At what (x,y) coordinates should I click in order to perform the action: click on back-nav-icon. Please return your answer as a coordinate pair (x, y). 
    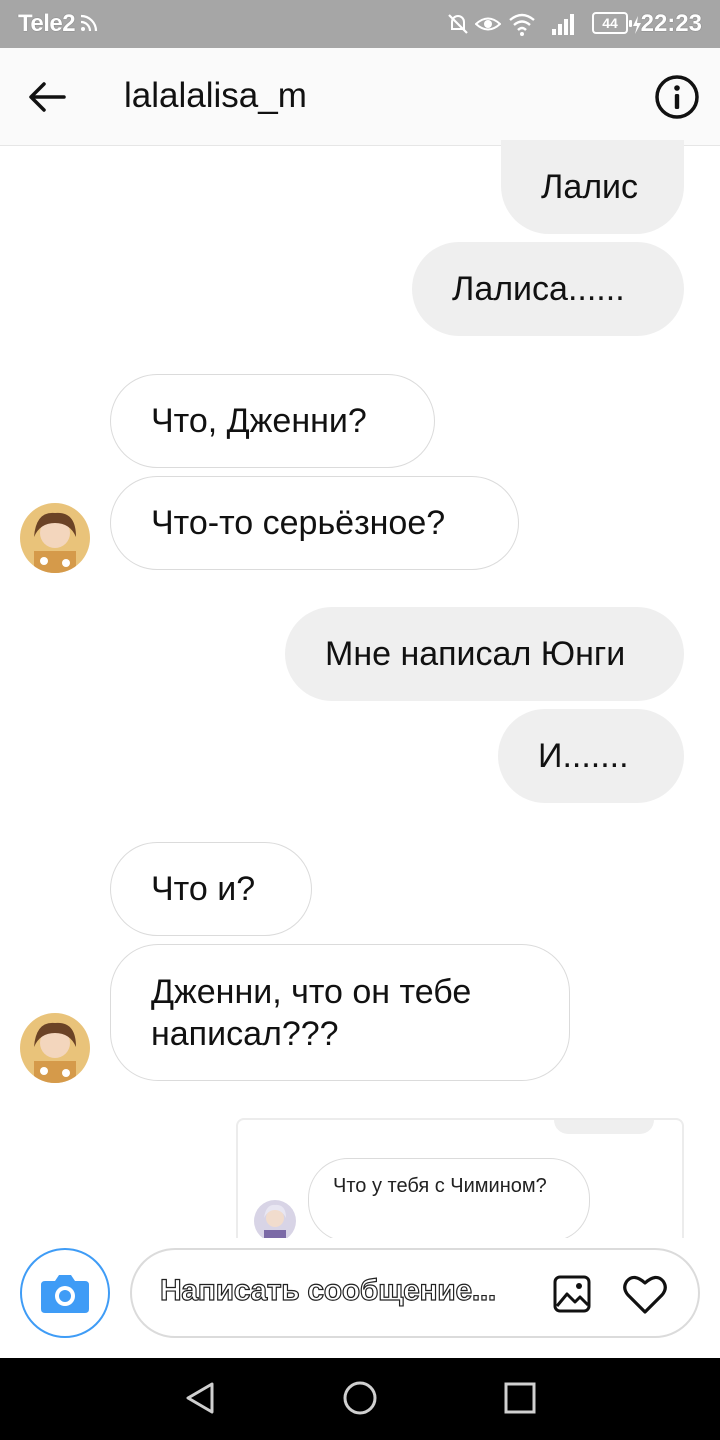
    Looking at the image, I should click on (200, 1398).